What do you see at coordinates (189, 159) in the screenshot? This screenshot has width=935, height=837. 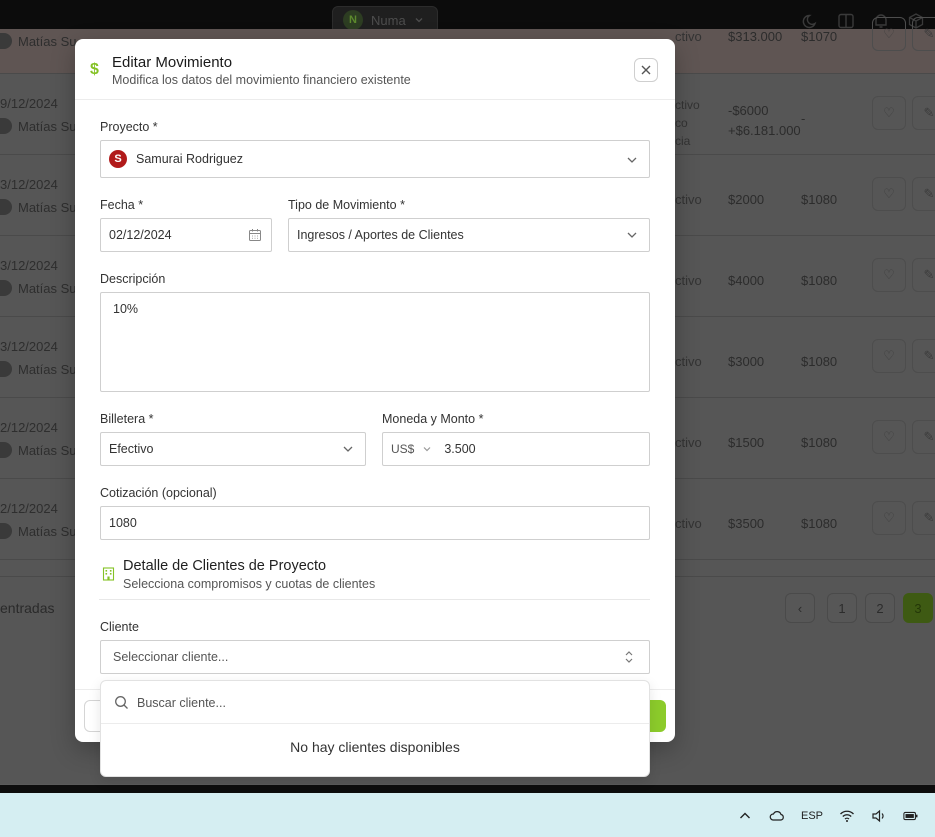 I see `project-value: Samurai Rodriguez` at bounding box center [189, 159].